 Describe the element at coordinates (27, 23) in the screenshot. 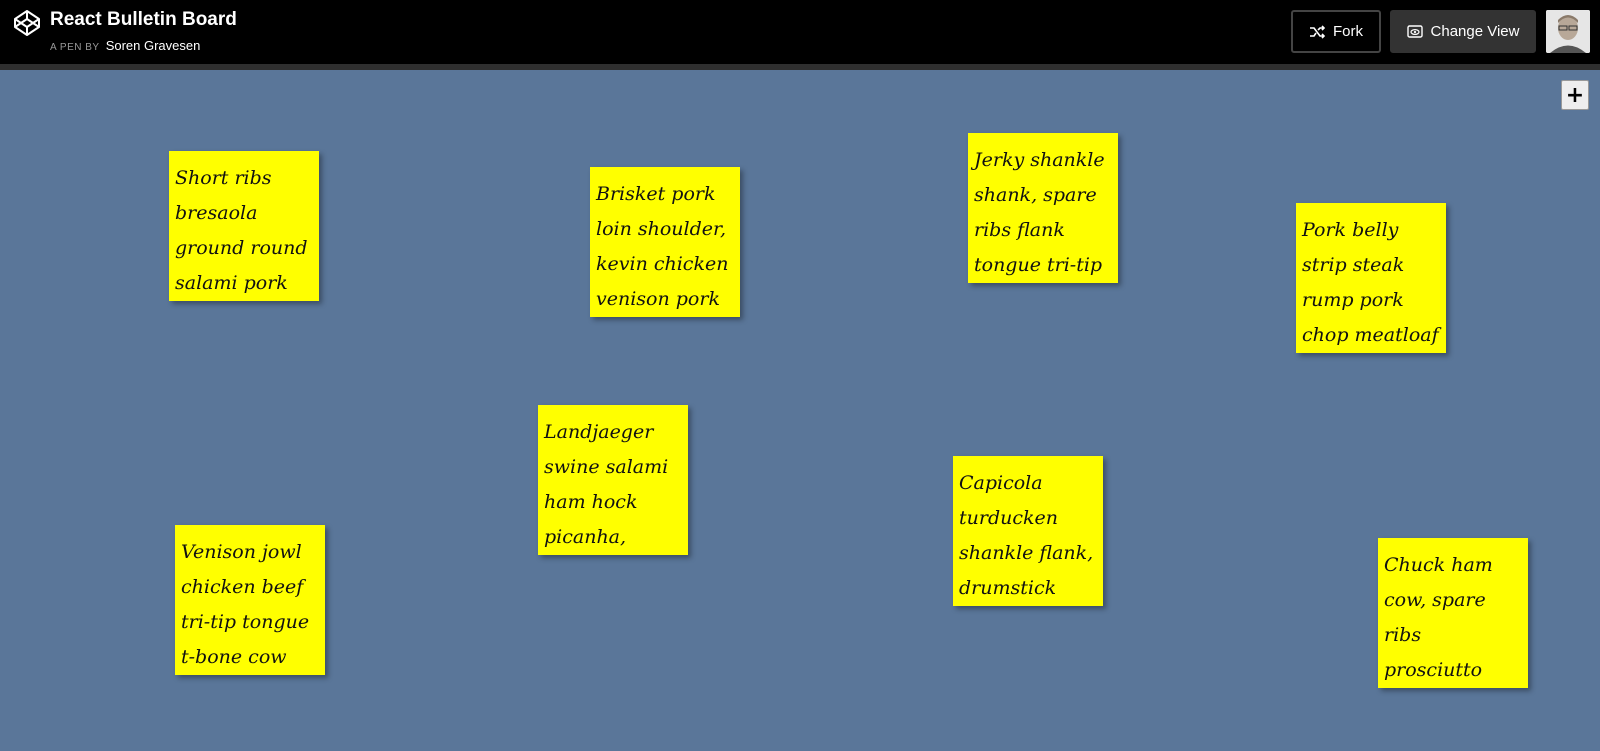

I see `codepen-logo-icon` at that location.